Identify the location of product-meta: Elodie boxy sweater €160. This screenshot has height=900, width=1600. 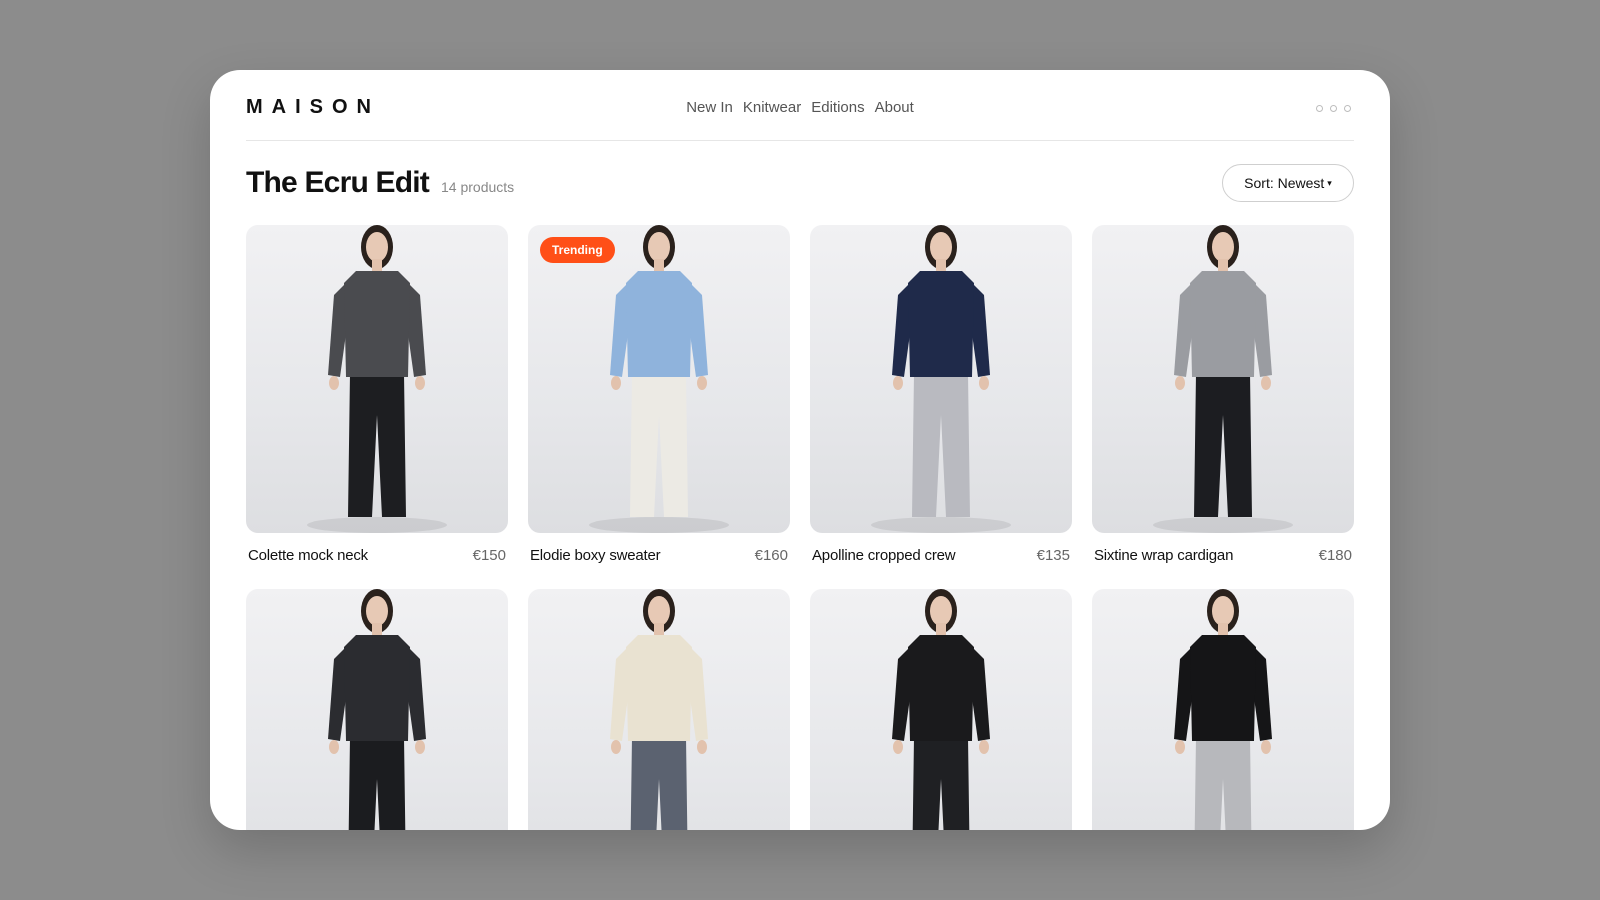
(659, 548).